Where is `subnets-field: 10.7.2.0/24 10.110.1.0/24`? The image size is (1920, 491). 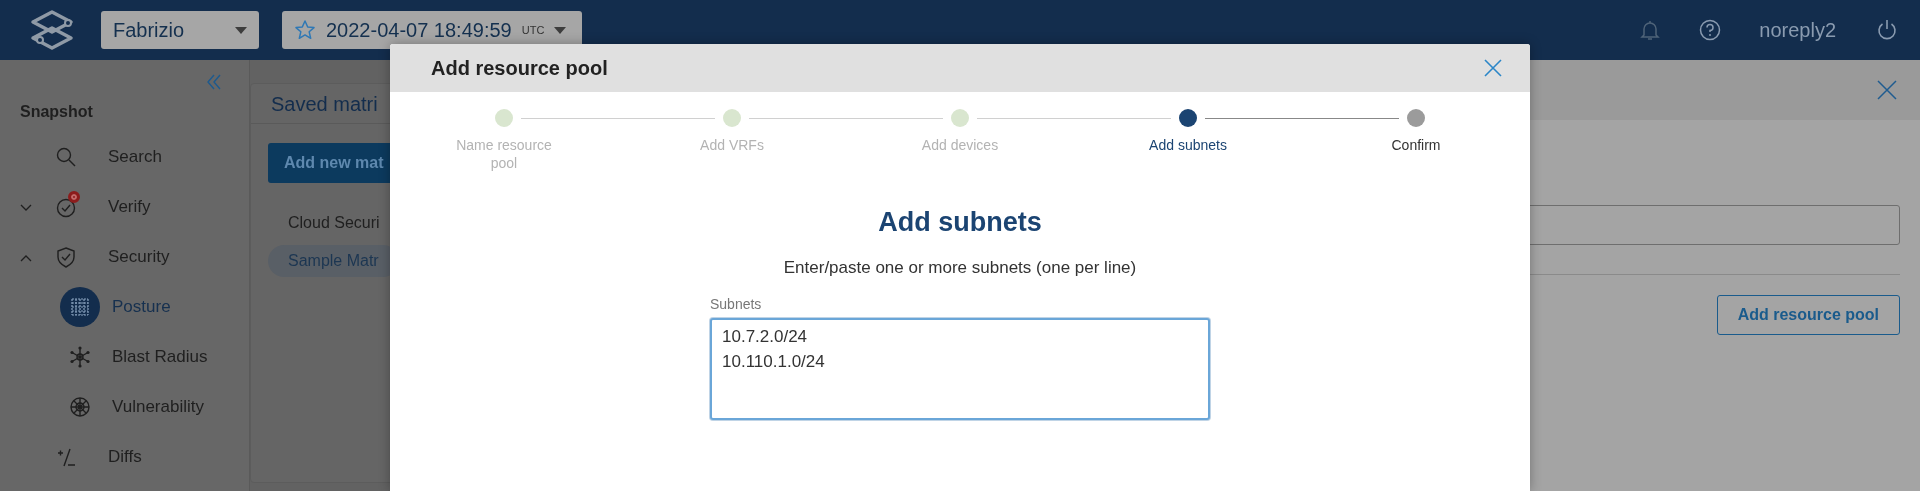
subnets-field: 10.7.2.0/24 10.110.1.0/24 is located at coordinates (960, 369).